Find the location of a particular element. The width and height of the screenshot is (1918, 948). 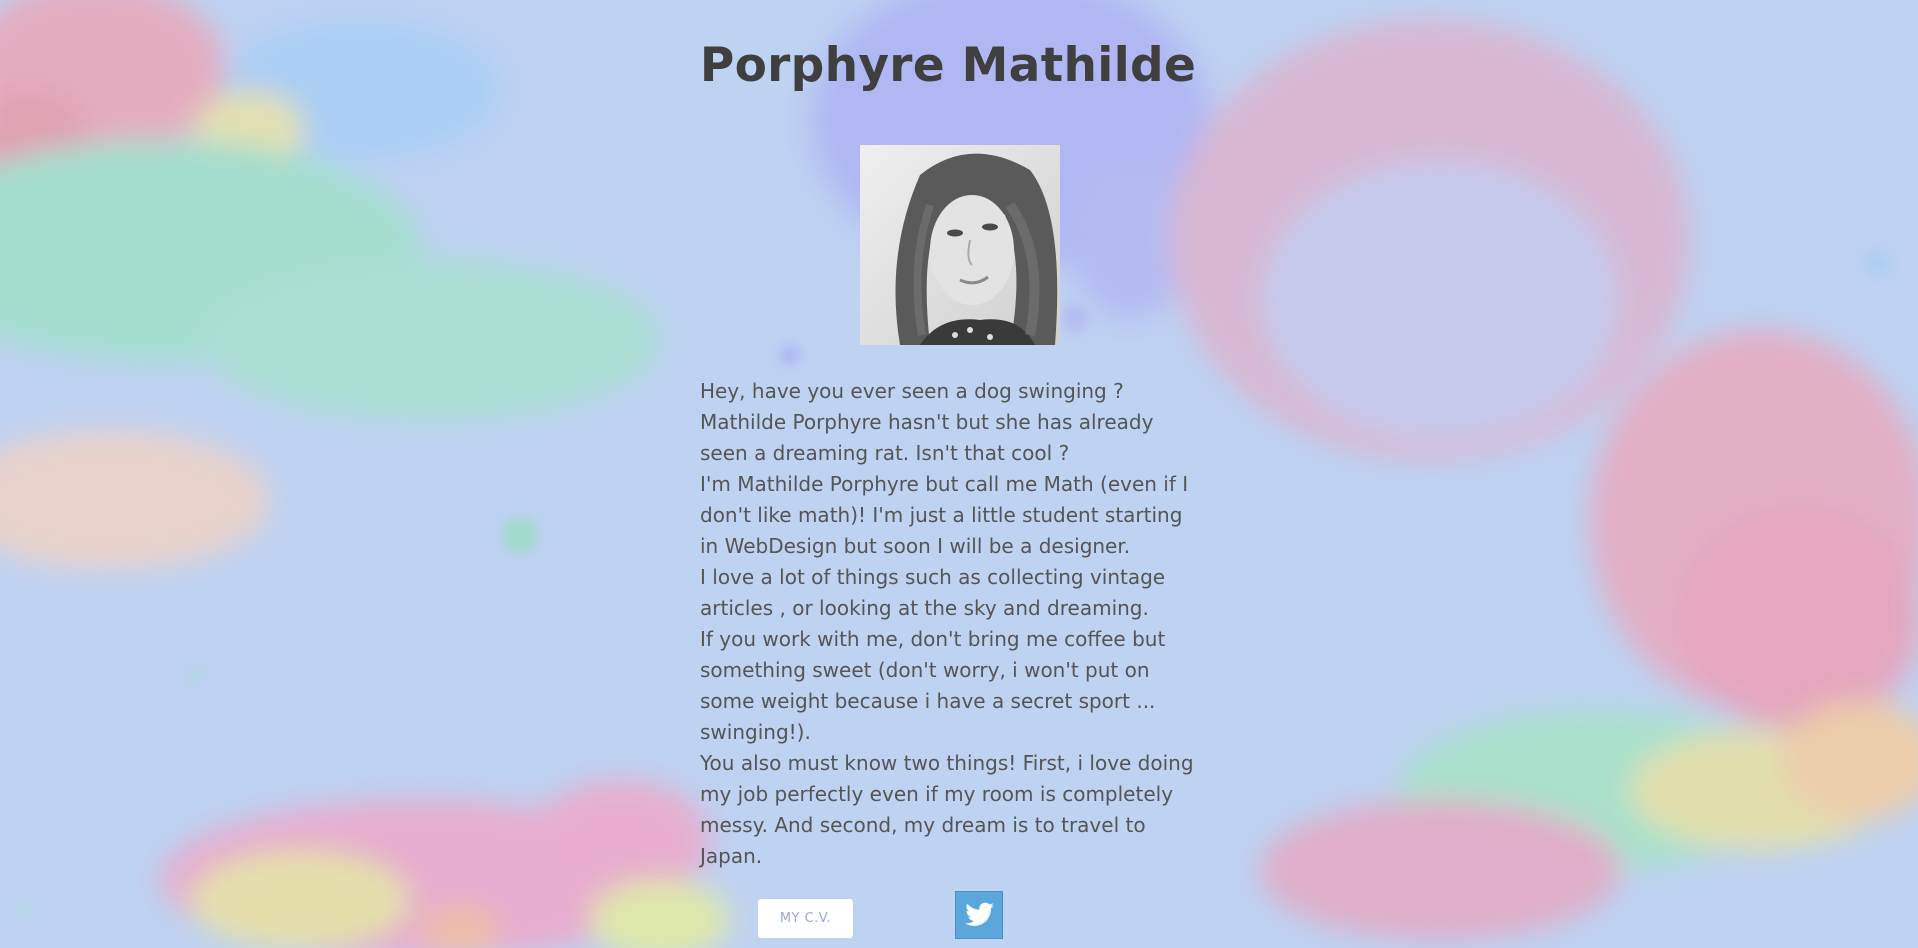

twitter-icon is located at coordinates (979, 914).